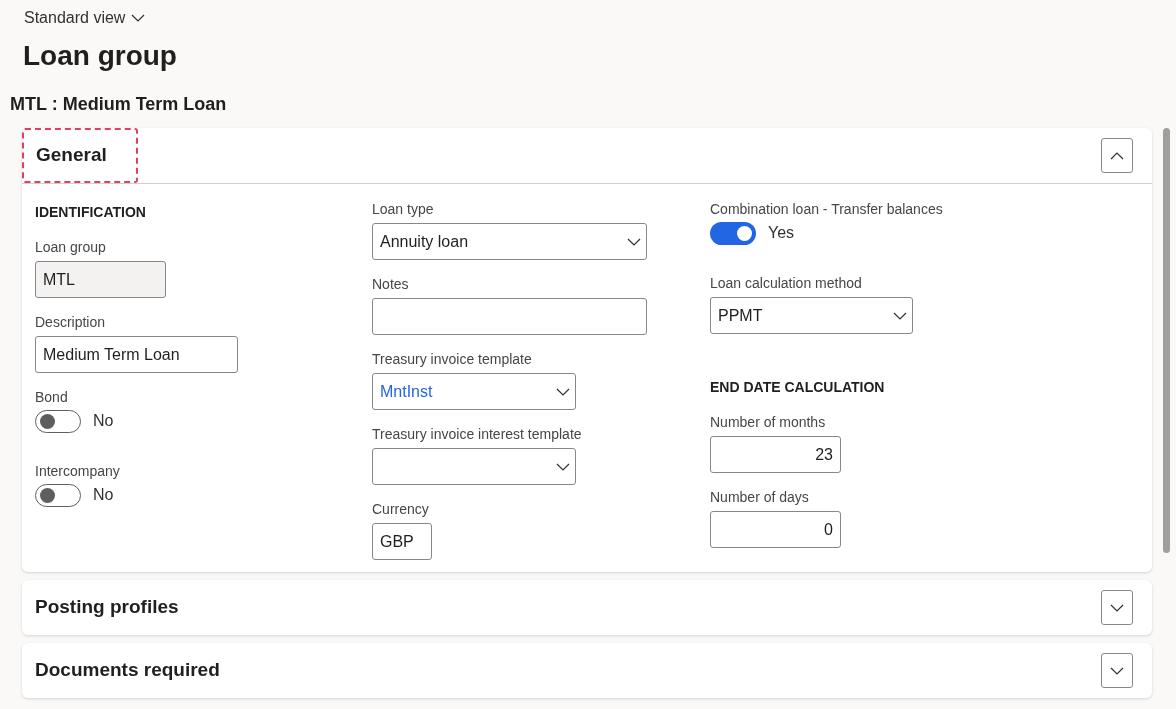  What do you see at coordinates (477, 434) in the screenshot?
I see `field-label: Treasury invoice interest template` at bounding box center [477, 434].